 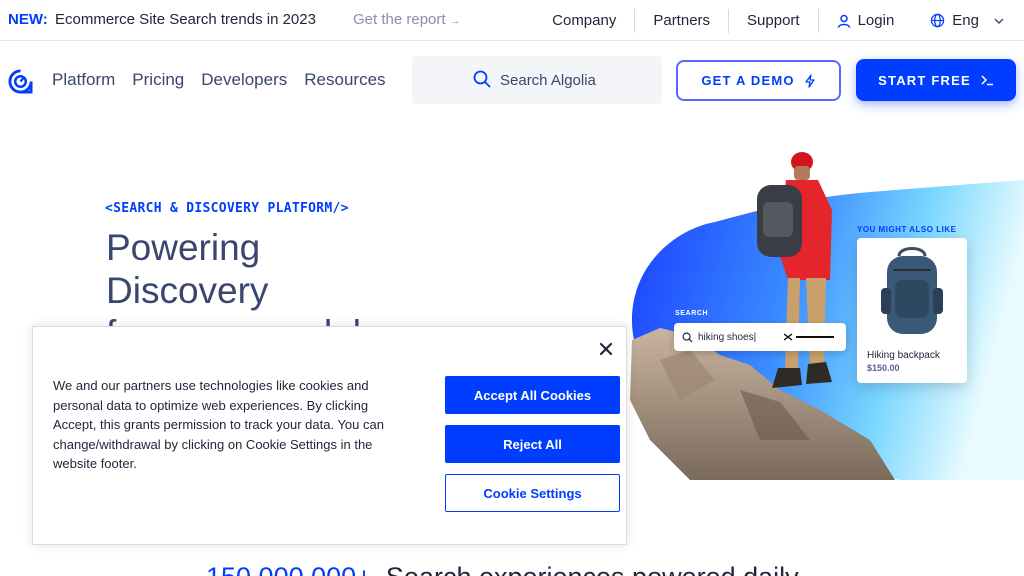 I want to click on start-free-label: START FREE, so click(x=924, y=80).